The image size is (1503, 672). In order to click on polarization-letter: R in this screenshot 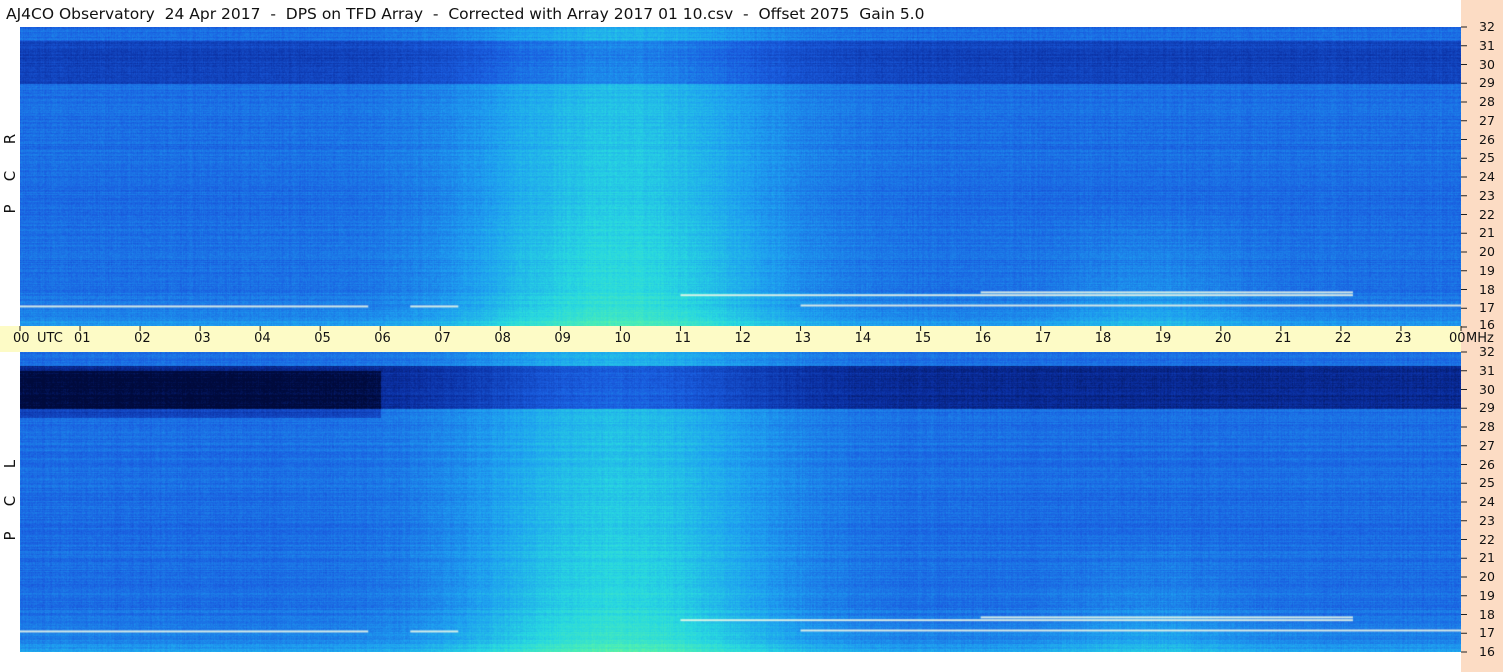, I will do `click(10, 139)`.